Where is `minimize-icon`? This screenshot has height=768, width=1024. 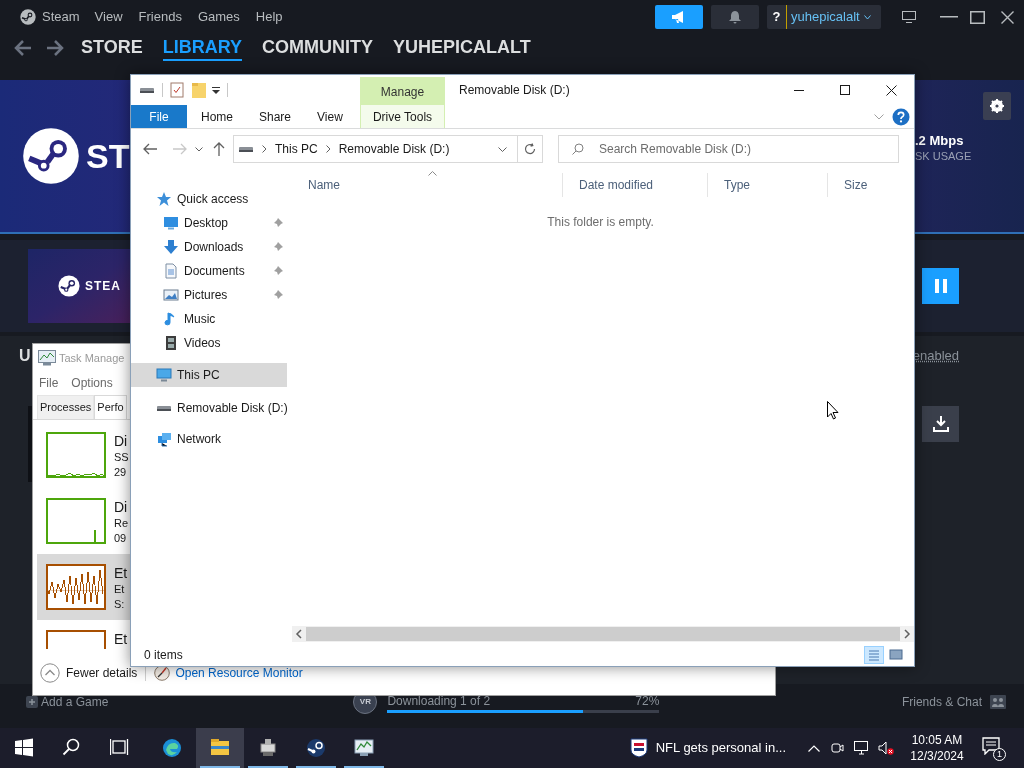 minimize-icon is located at coordinates (949, 17).